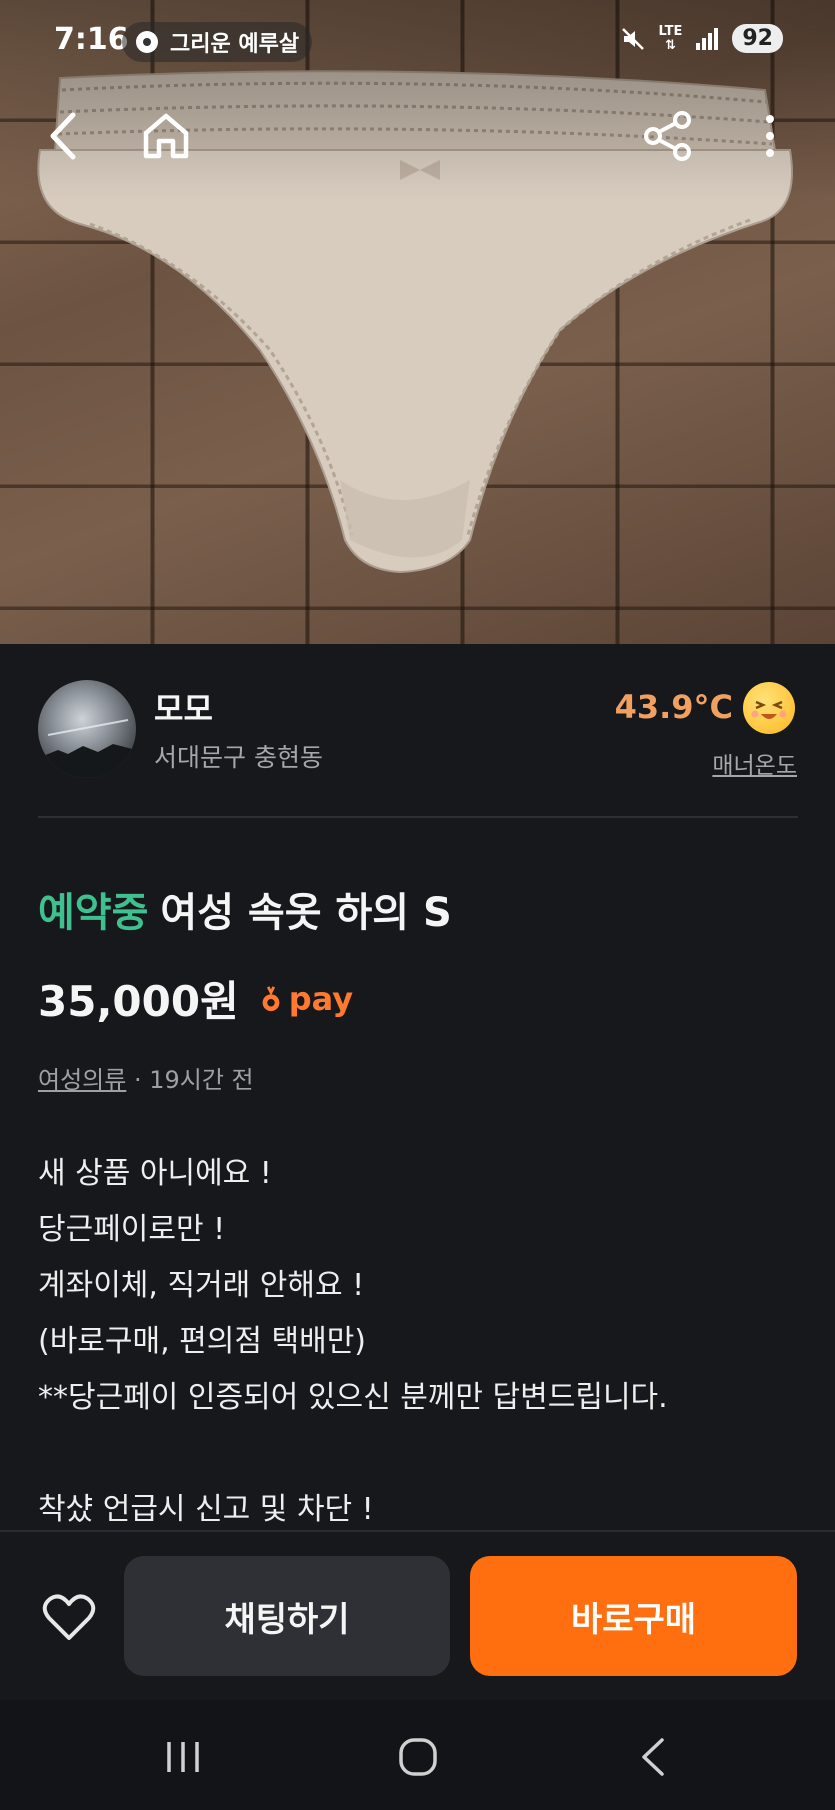  What do you see at coordinates (93, 913) in the screenshot?
I see `reservation-status-badge: 예약중` at bounding box center [93, 913].